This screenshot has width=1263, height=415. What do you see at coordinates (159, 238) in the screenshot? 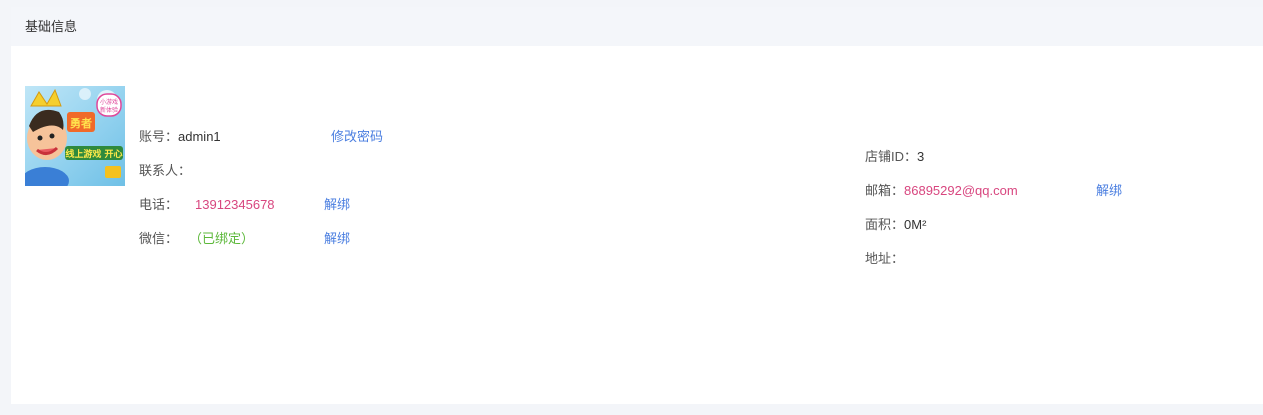
I see `wechat-label: 微信：` at bounding box center [159, 238].